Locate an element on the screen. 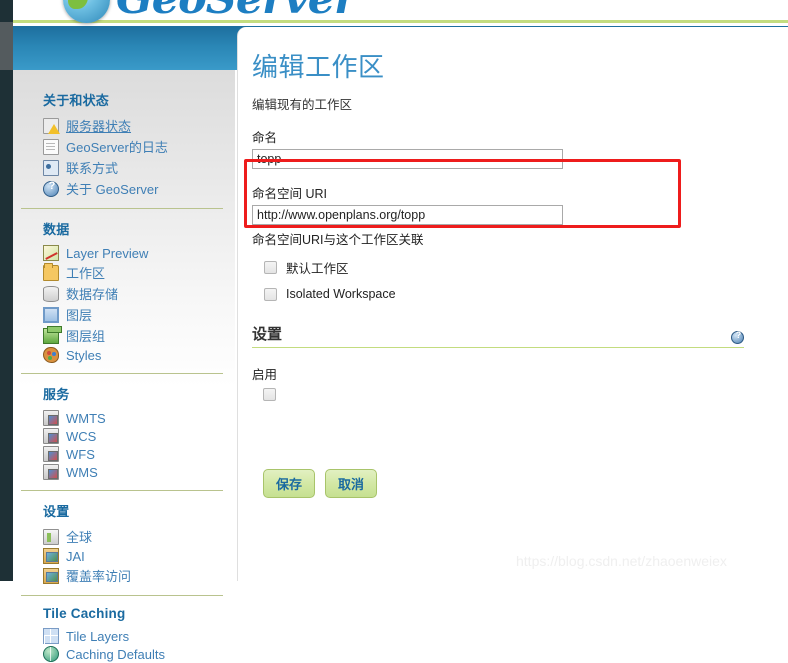 The width and height of the screenshot is (788, 663). sidebar-item-label: Layer Preview is located at coordinates (107, 253).